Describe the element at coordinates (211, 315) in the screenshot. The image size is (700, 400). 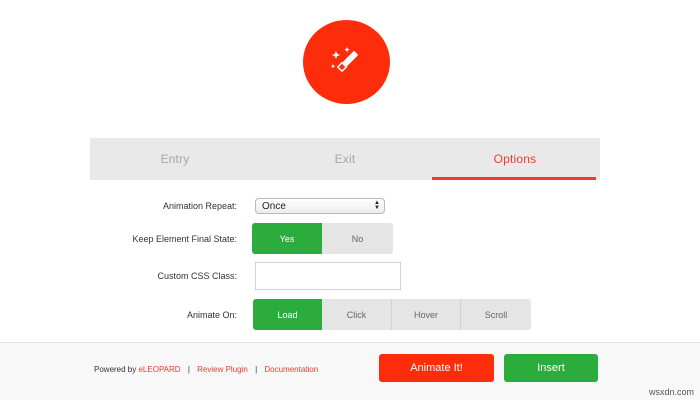
I see `animate-on-label: Animate On:` at that location.